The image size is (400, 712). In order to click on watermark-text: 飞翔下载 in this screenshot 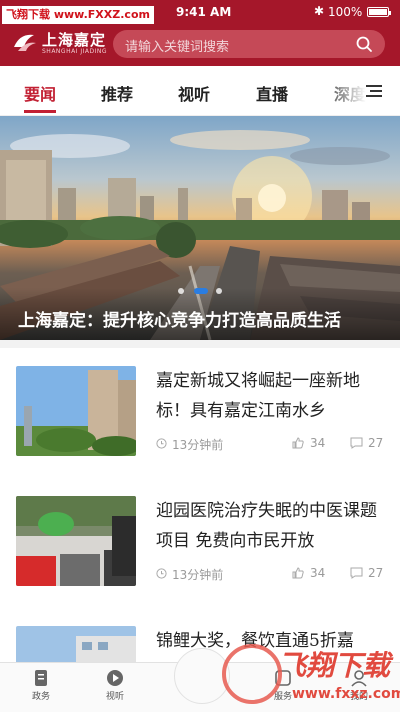, I will do `click(334, 665)`.